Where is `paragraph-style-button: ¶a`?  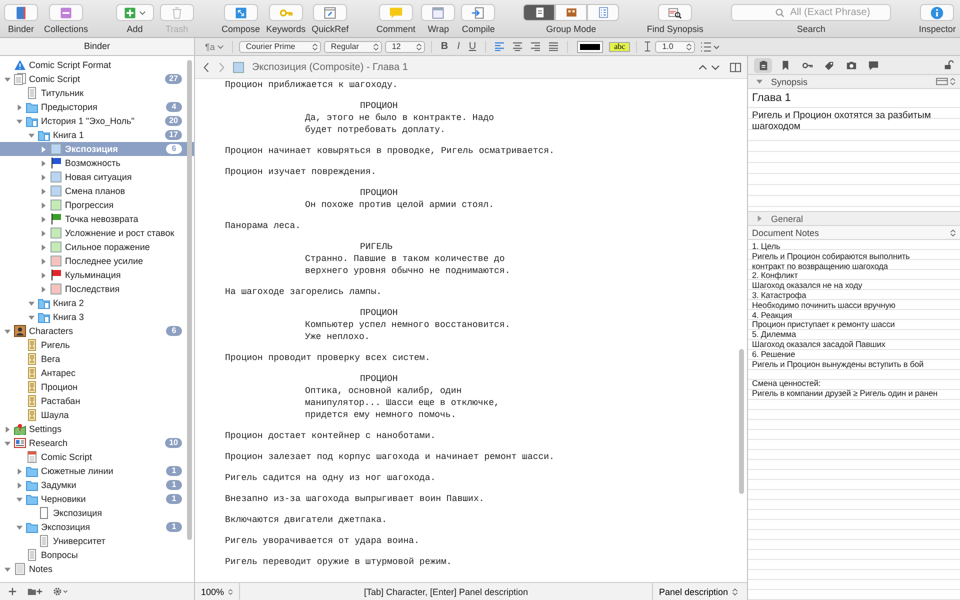
paragraph-style-button: ¶a is located at coordinates (214, 47).